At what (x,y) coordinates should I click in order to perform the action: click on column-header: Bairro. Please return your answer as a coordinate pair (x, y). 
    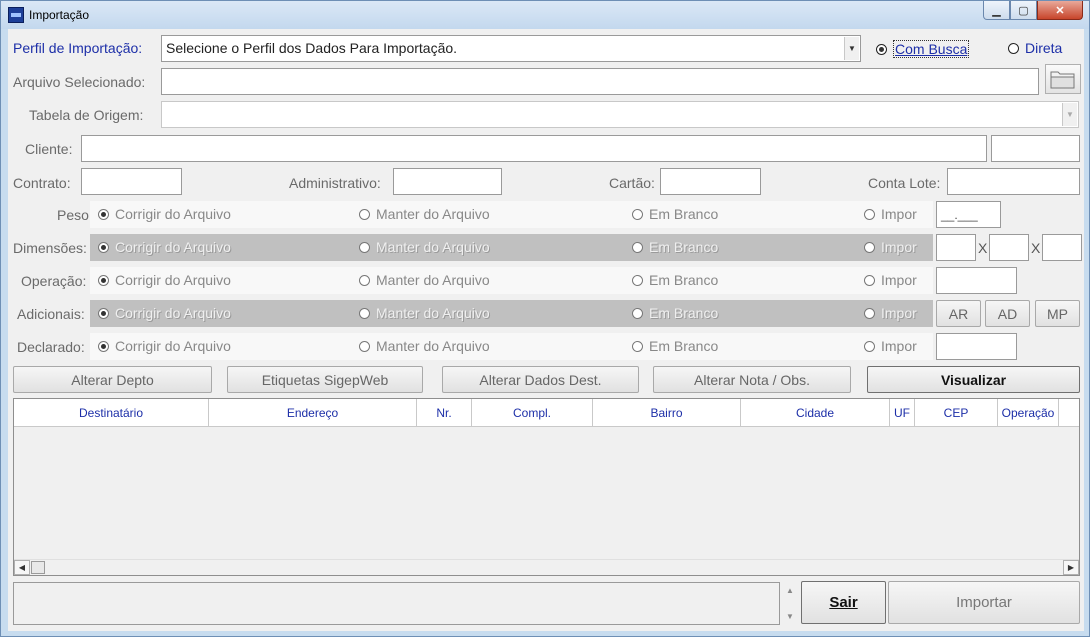
    Looking at the image, I should click on (667, 413).